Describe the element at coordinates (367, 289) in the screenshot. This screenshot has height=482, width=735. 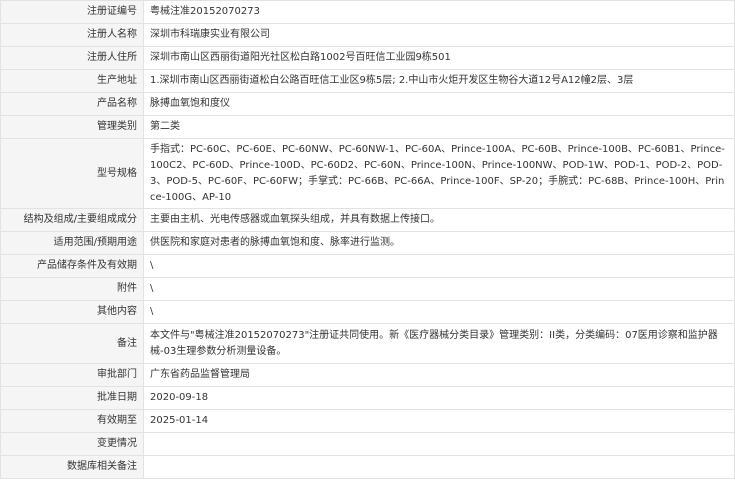
I see `row-attachment: 附件 \` at that location.